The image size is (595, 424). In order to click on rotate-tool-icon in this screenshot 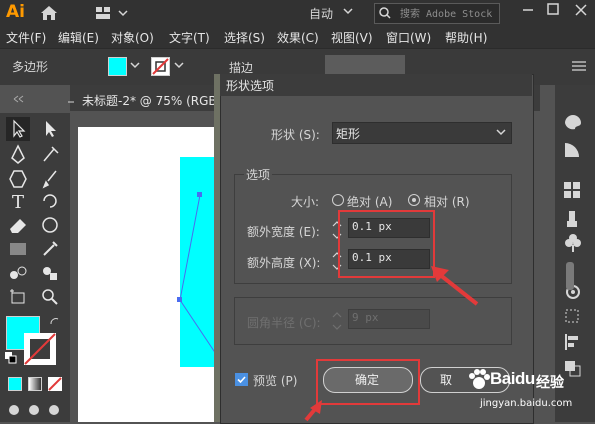, I will do `click(50, 201)`.